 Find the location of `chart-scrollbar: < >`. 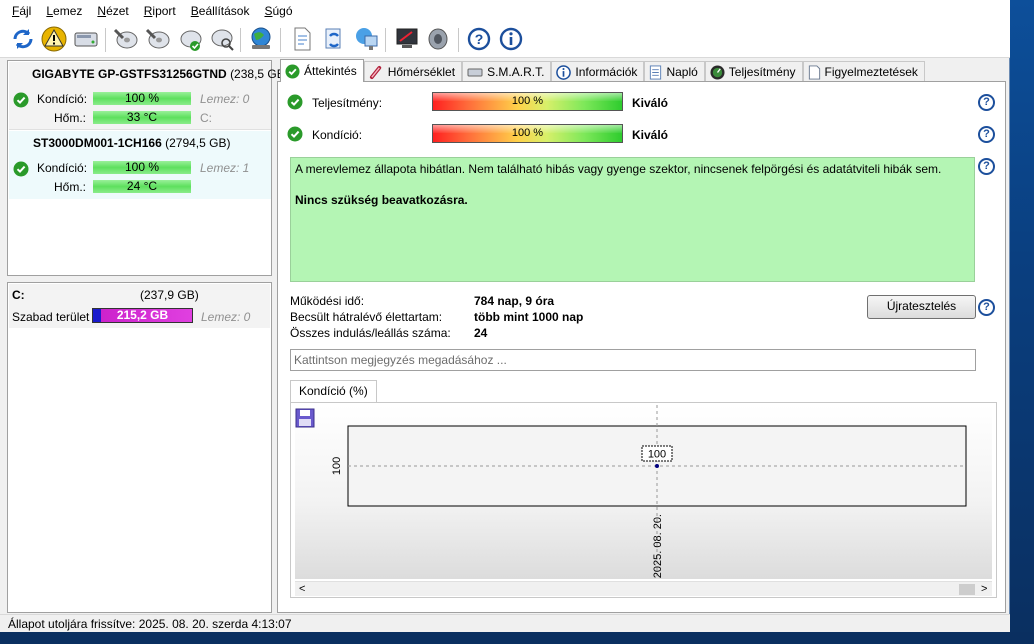

chart-scrollbar: < > is located at coordinates (643, 588).